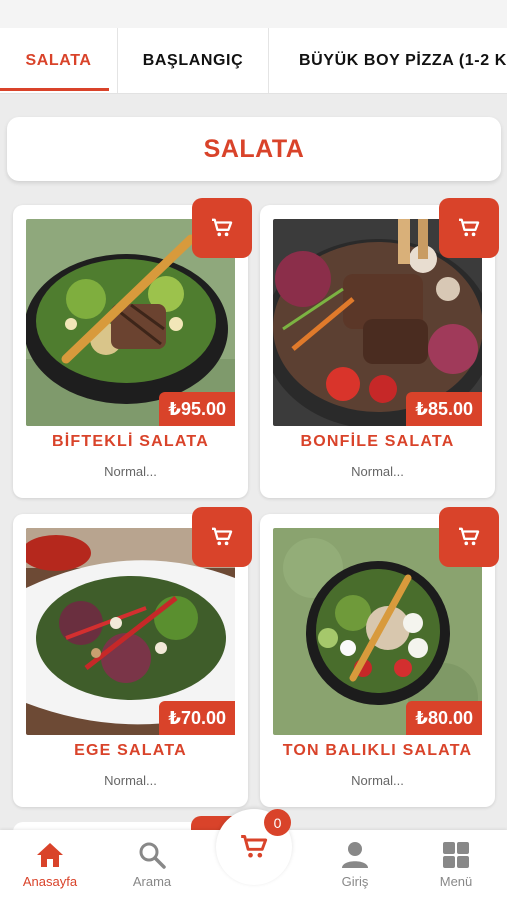 The image size is (507, 900). What do you see at coordinates (355, 881) in the screenshot?
I see `nav-login-label: Giriş` at bounding box center [355, 881].